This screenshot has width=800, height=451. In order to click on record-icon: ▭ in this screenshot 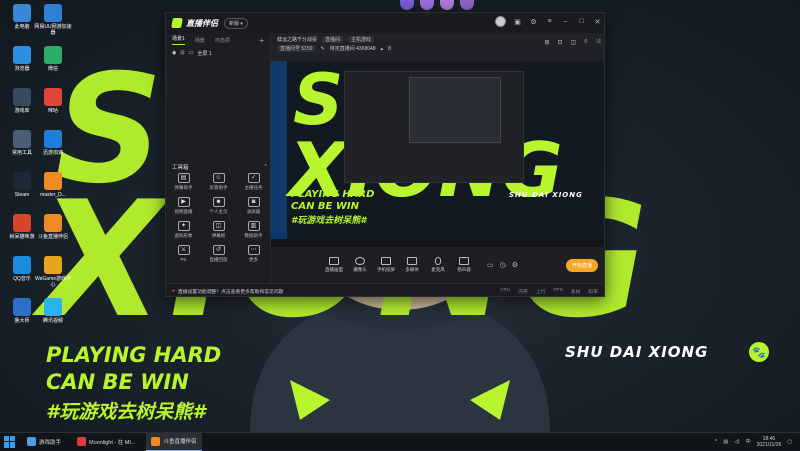, I will do `click(490, 265)`.